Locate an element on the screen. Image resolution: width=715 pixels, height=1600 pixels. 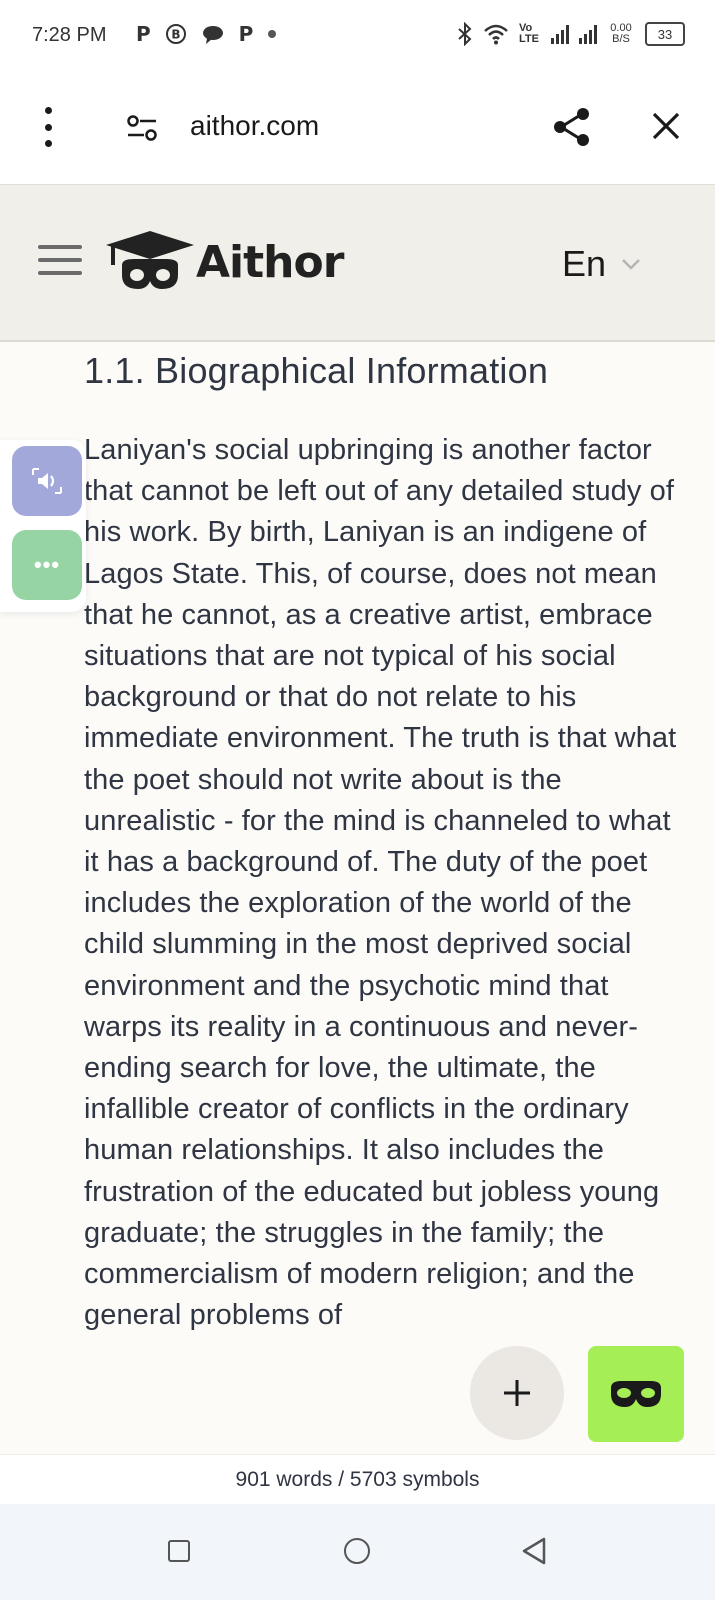
site-settings-icon is located at coordinates (142, 128).